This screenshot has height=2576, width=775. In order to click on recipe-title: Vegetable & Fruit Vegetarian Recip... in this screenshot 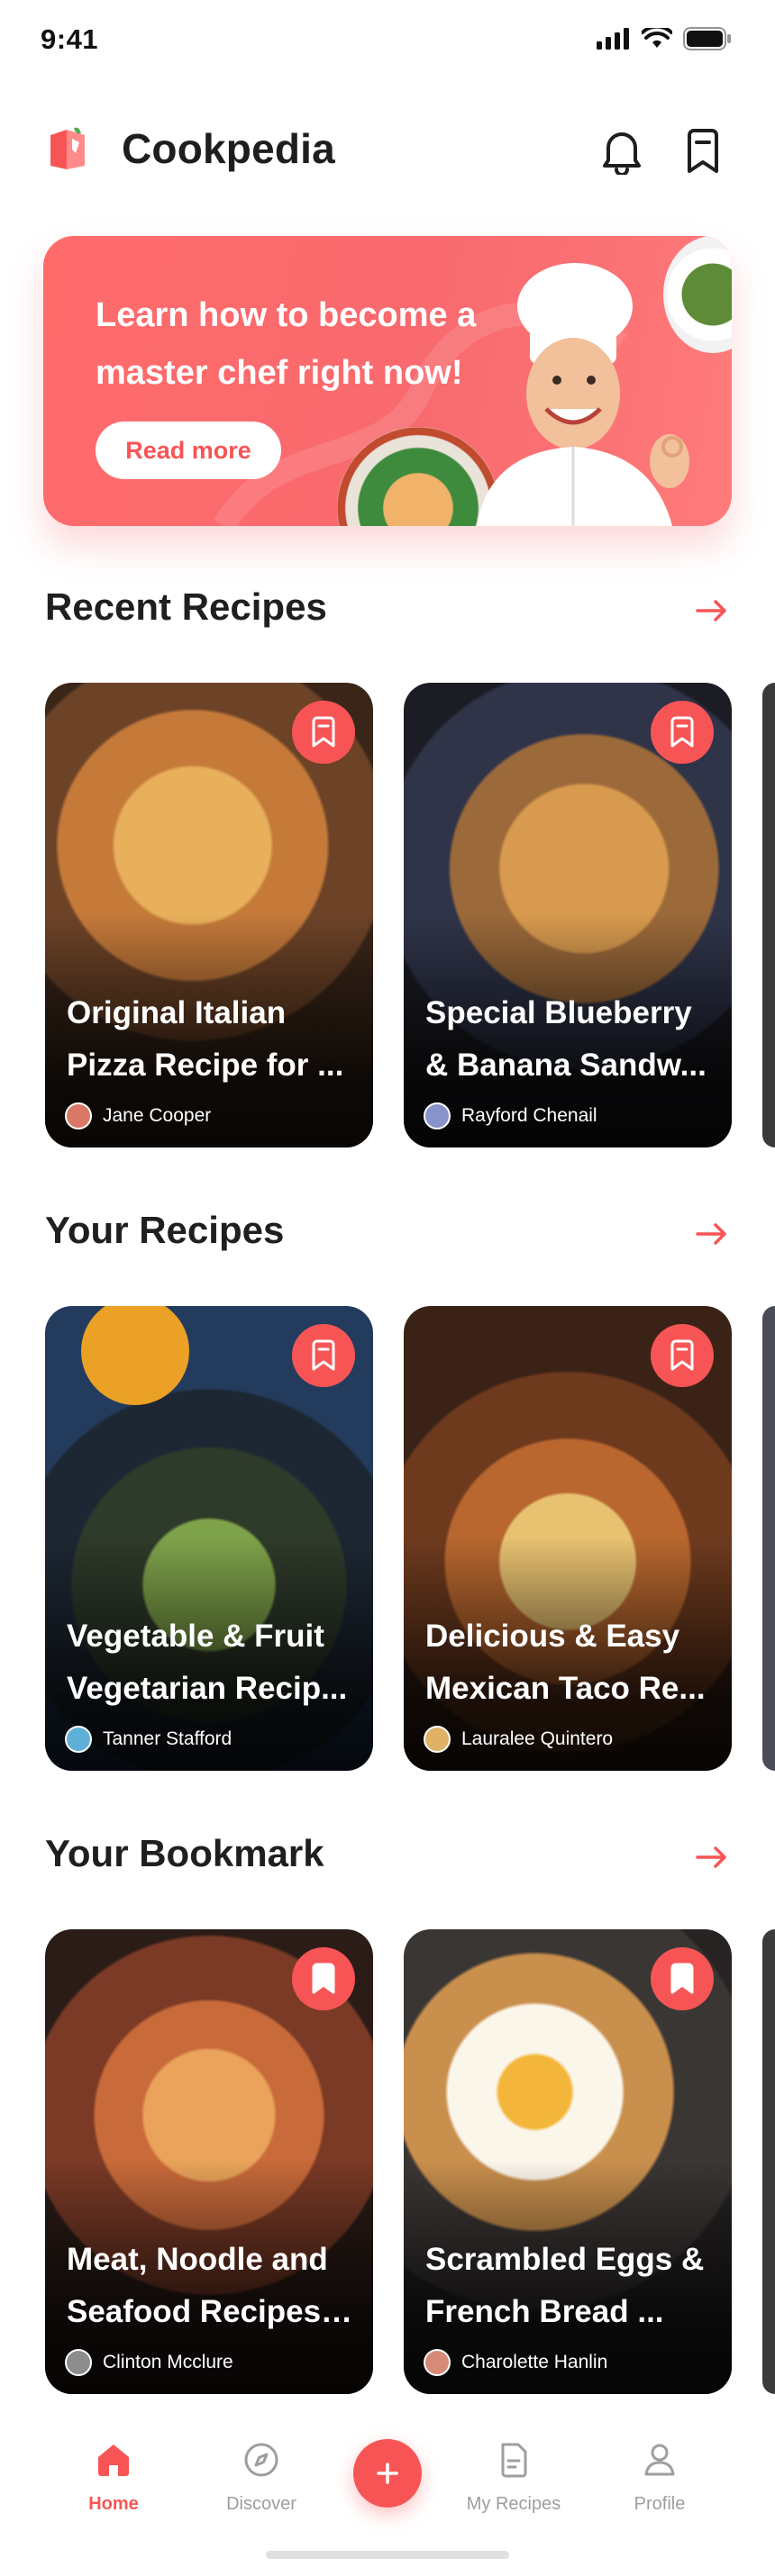, I will do `click(207, 1663)`.